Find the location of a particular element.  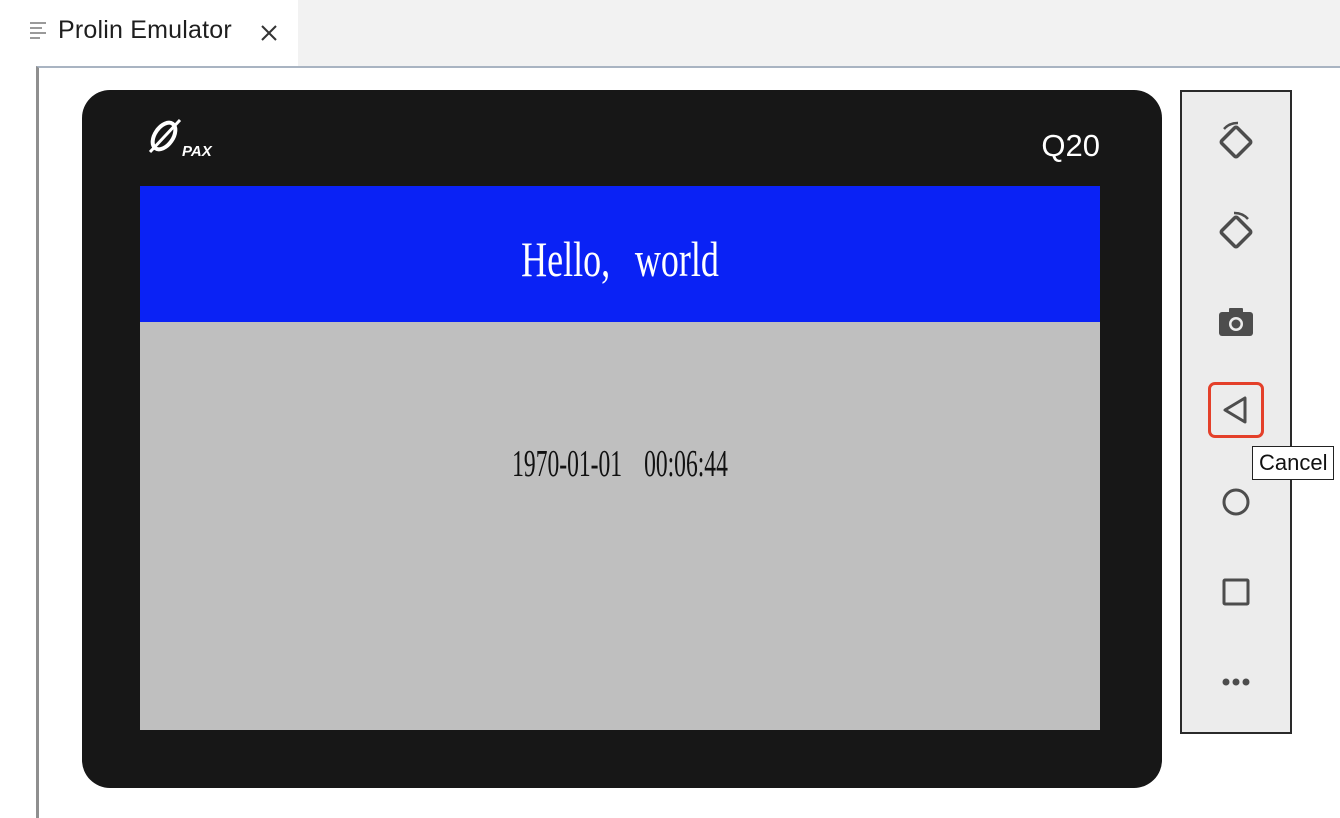

pax-logo: PAX is located at coordinates (197, 141).